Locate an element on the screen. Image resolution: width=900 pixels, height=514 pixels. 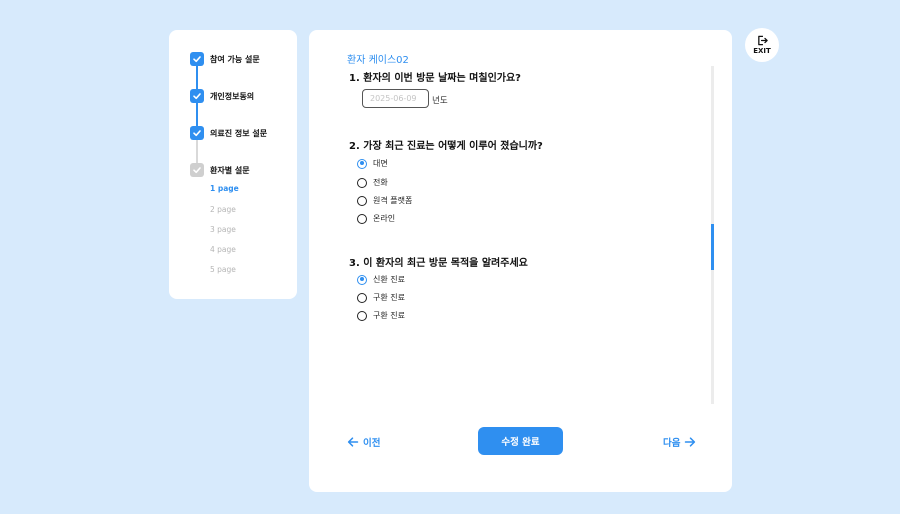
q2-option-remote-platform: 원격 플랫폼 is located at coordinates (384, 200).